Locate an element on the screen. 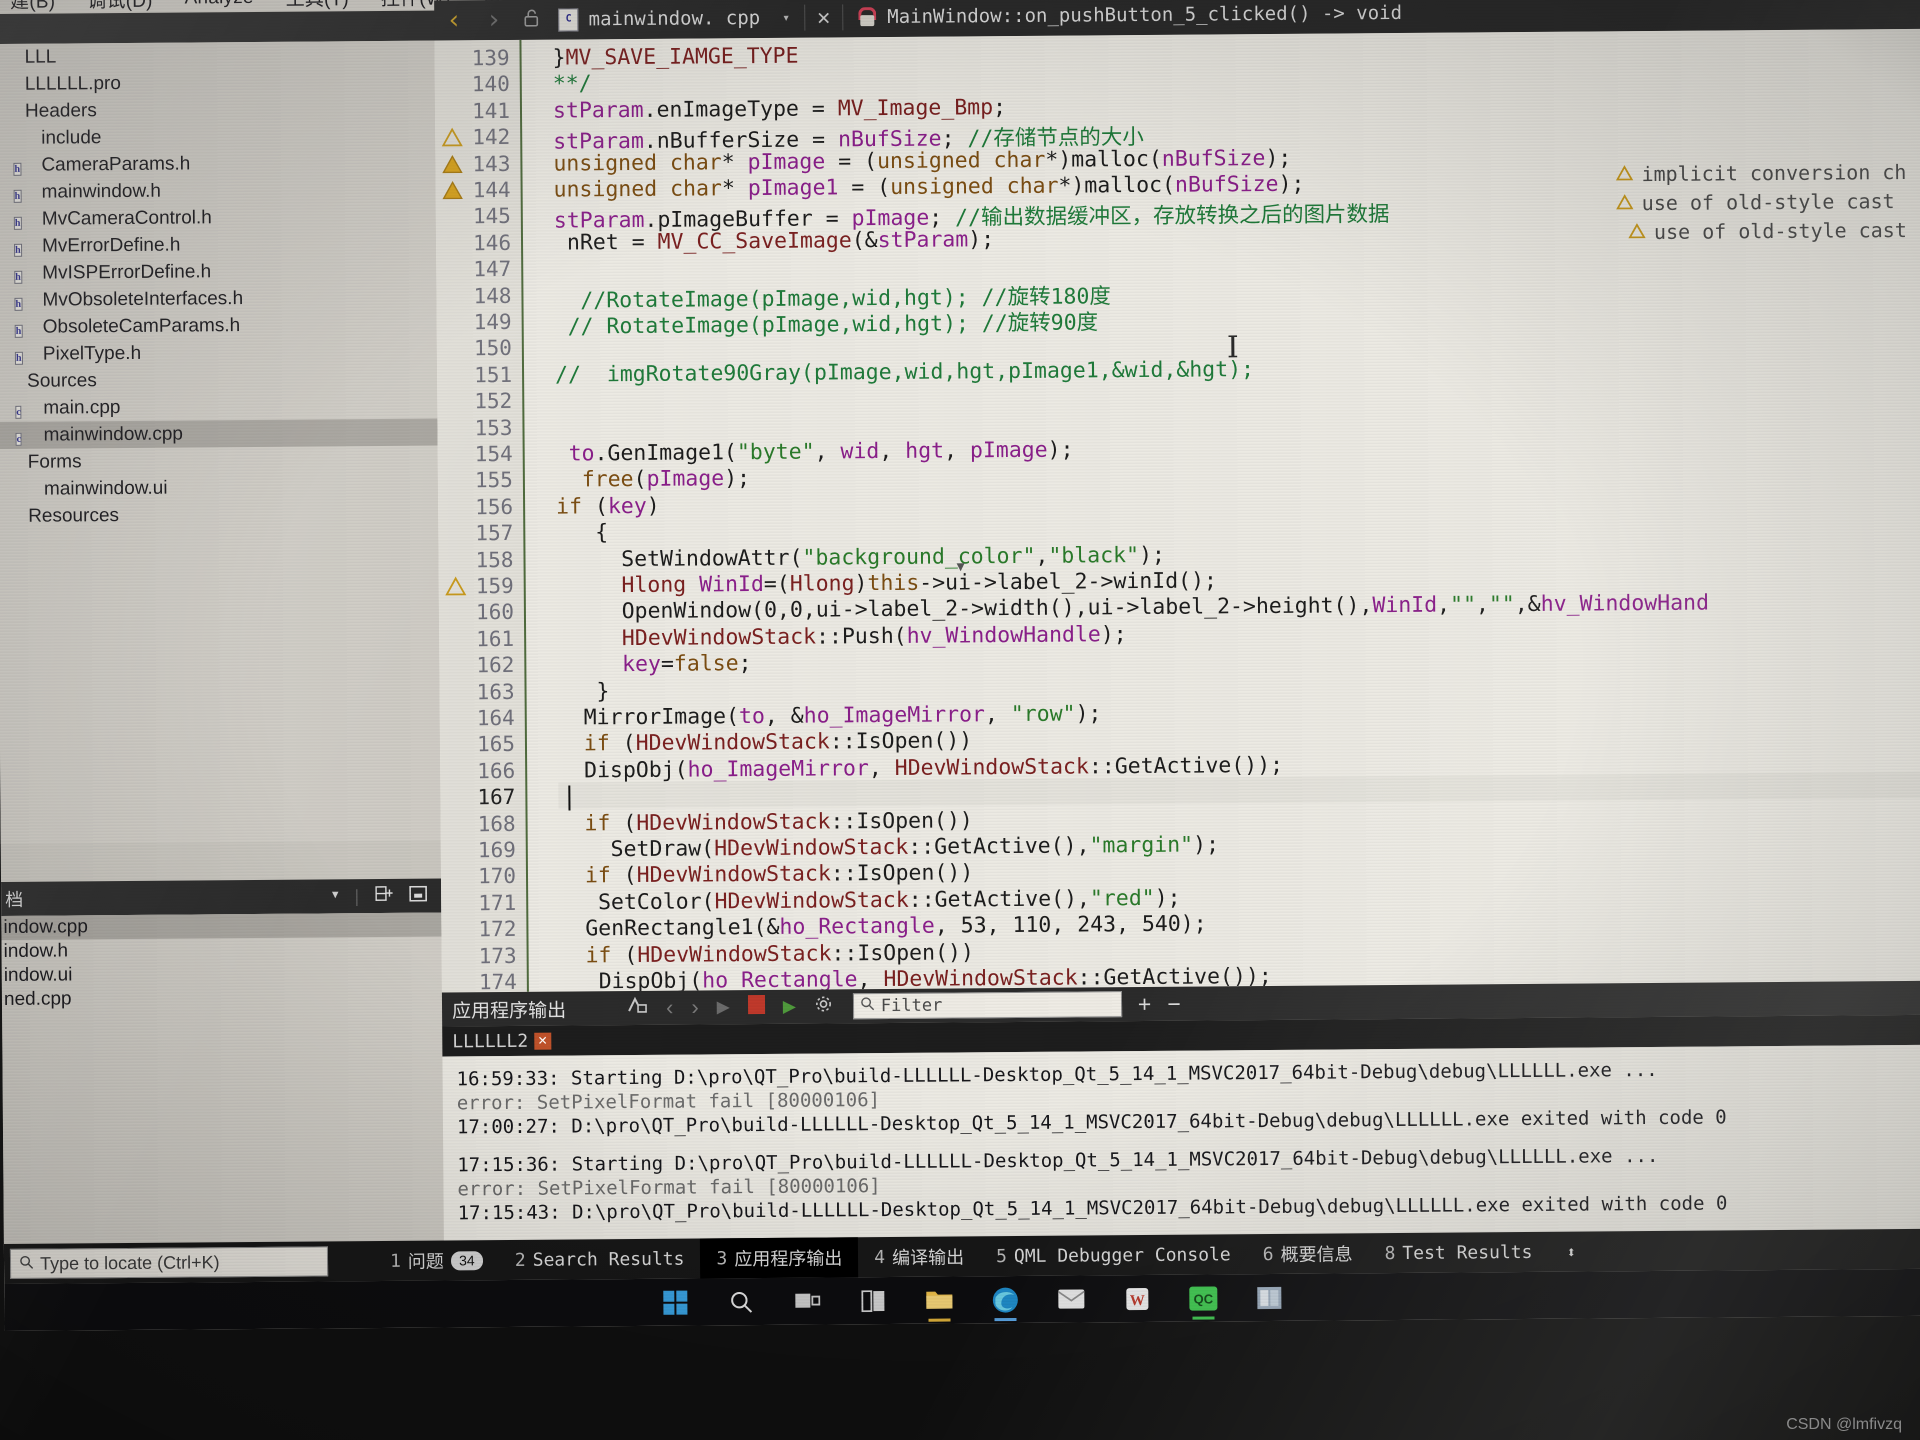 The height and width of the screenshot is (1440, 1920). locator-input: Type to locate (Ctrl+K) is located at coordinates (169, 1262).